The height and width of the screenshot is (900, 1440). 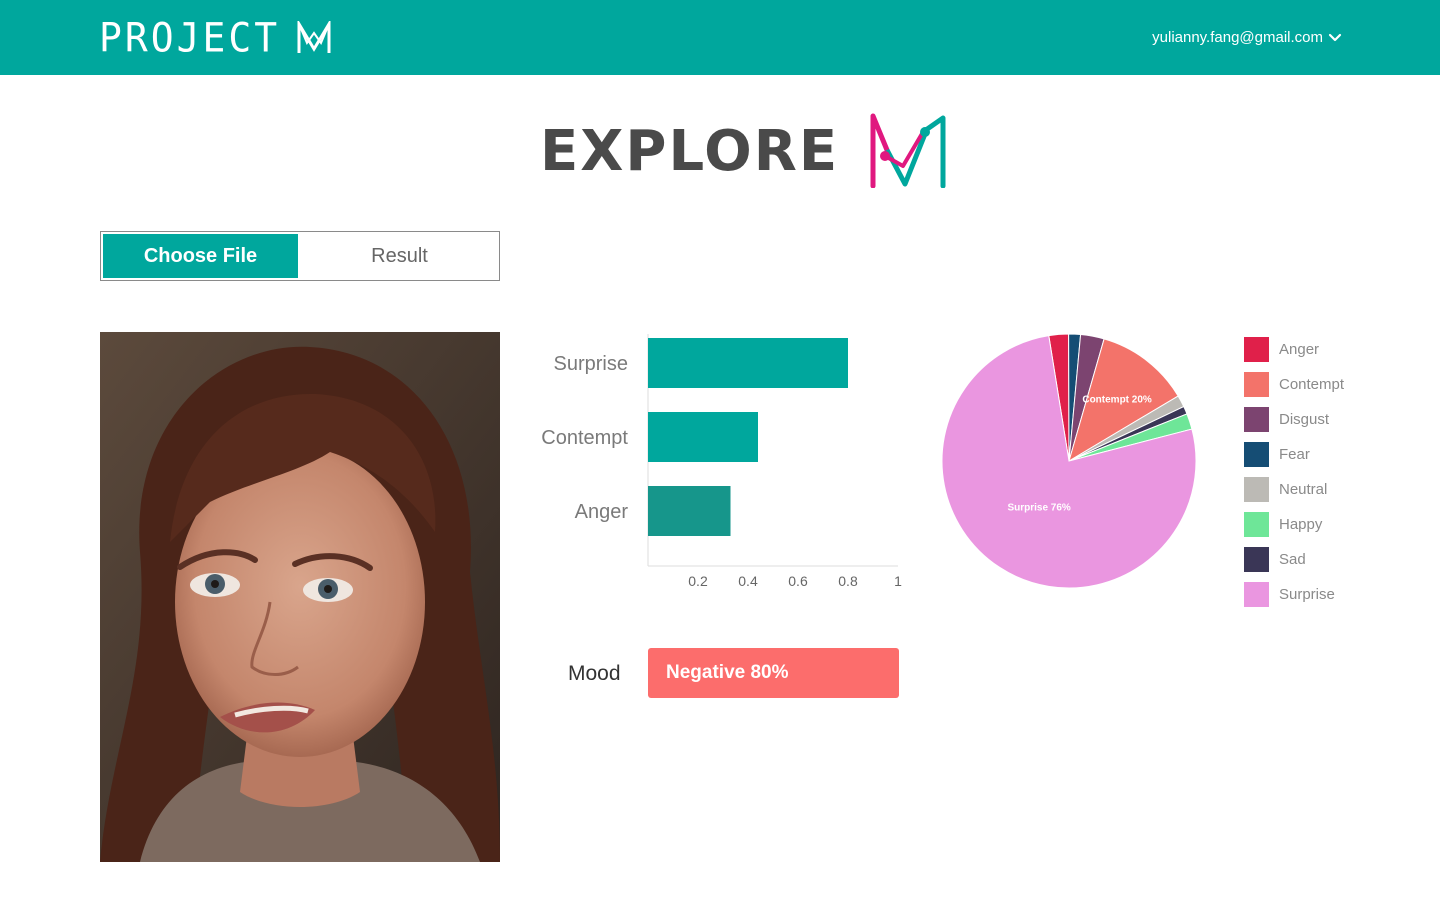 I want to click on brand-logo-link: PROJECT, so click(x=215, y=38).